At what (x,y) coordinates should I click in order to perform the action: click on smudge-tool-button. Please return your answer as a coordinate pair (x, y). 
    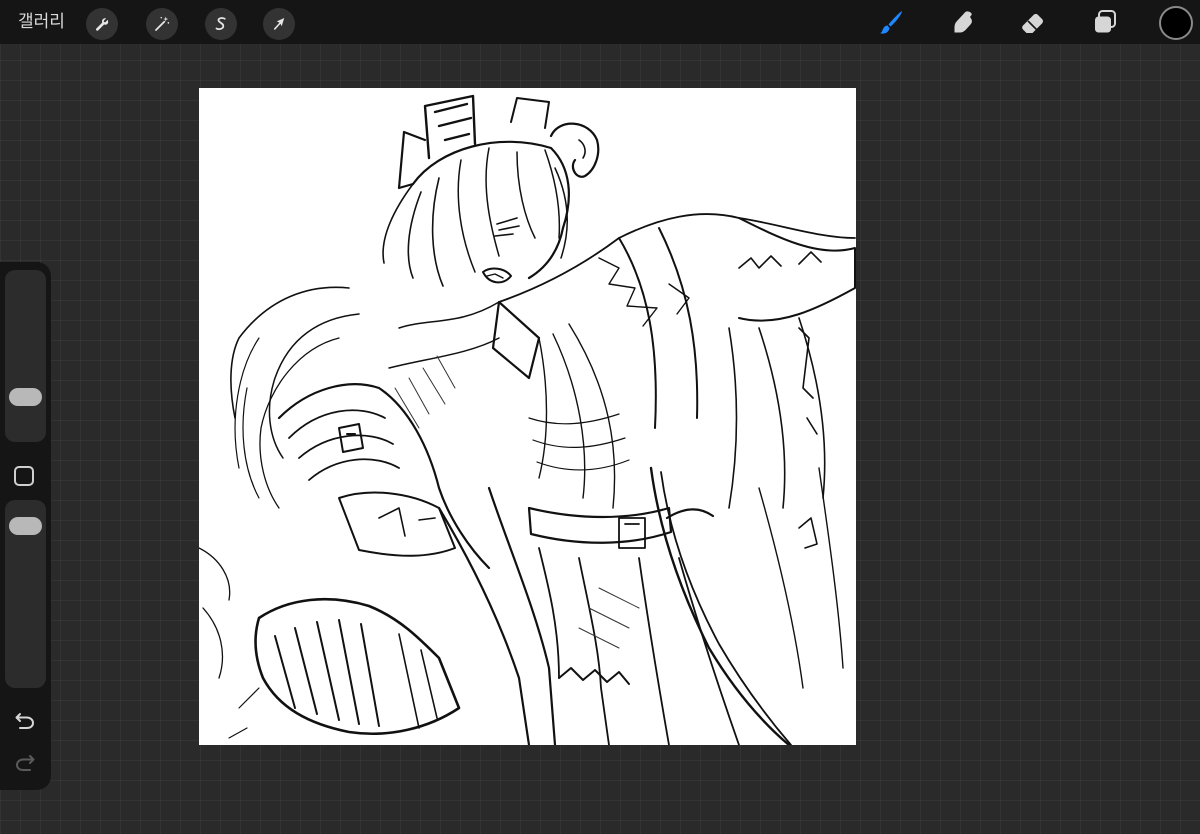
    Looking at the image, I should click on (962, 22).